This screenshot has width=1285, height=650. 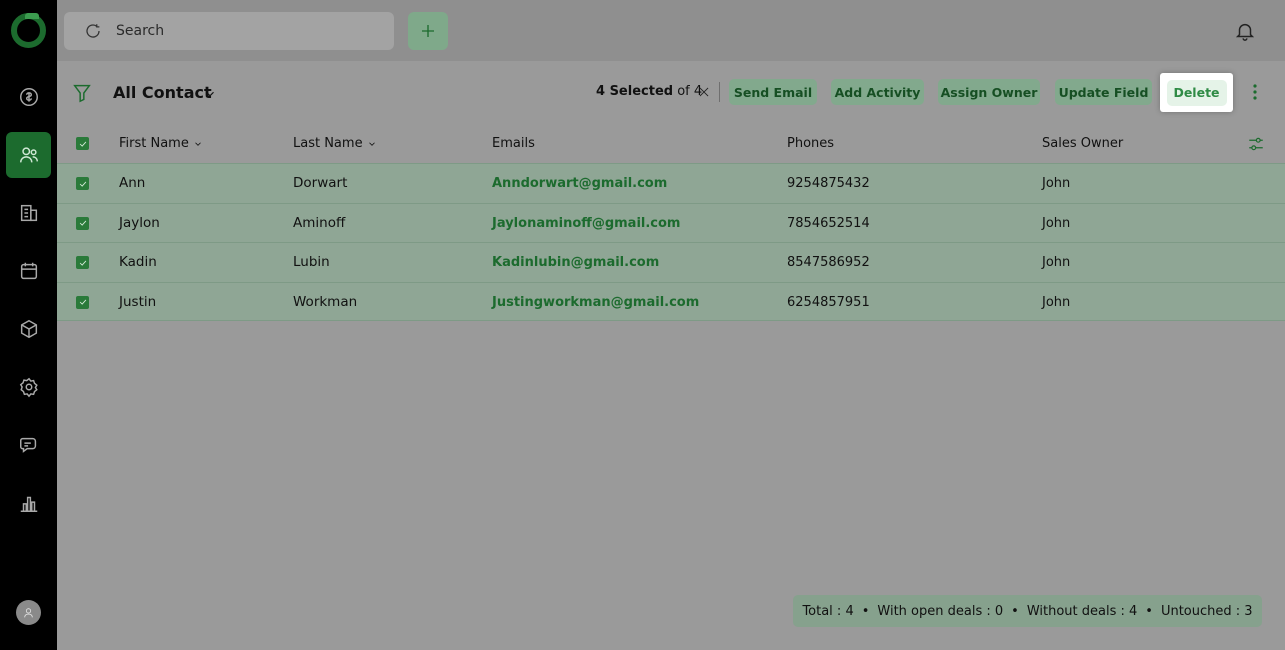 I want to click on search-input: Search, so click(x=229, y=31).